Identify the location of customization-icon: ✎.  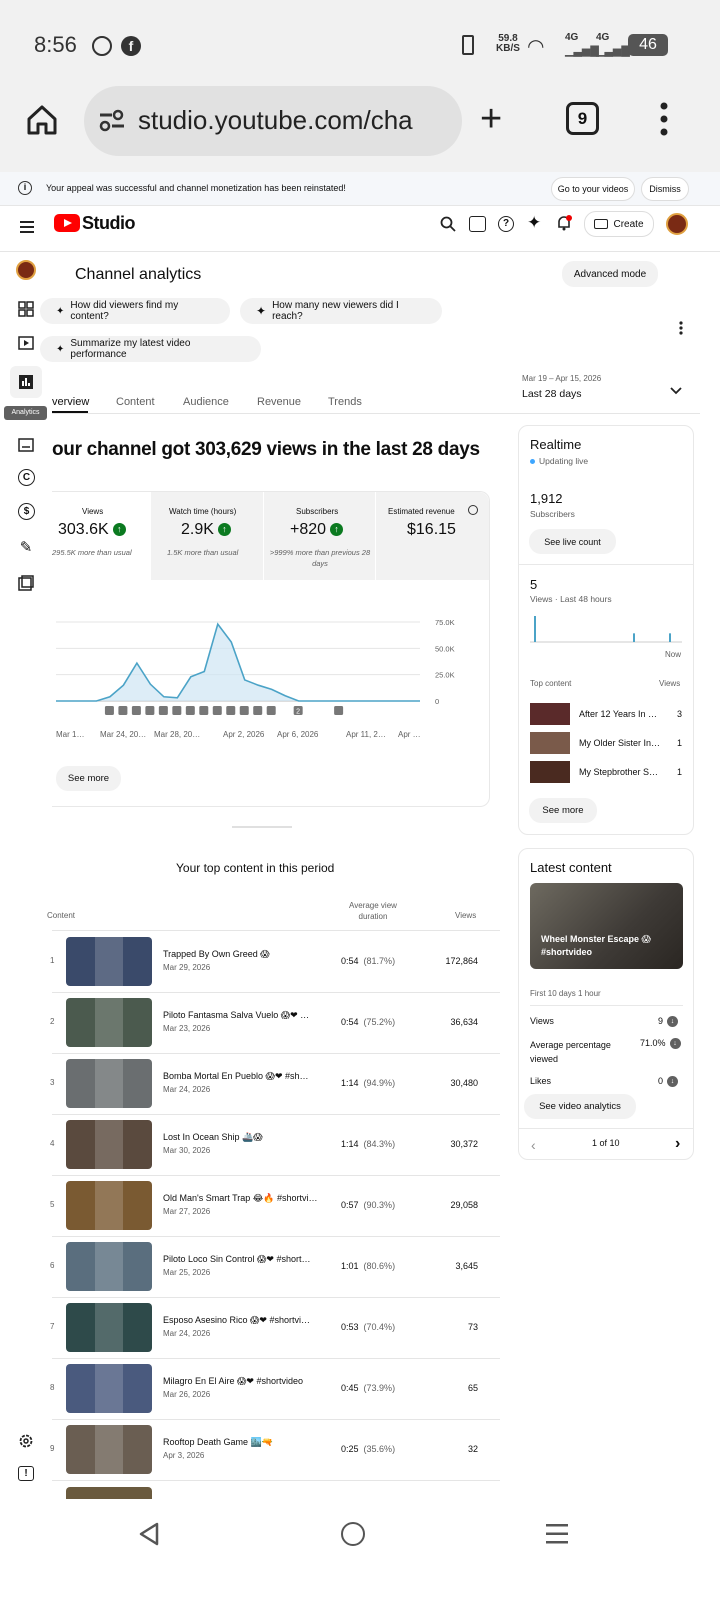
(26, 547).